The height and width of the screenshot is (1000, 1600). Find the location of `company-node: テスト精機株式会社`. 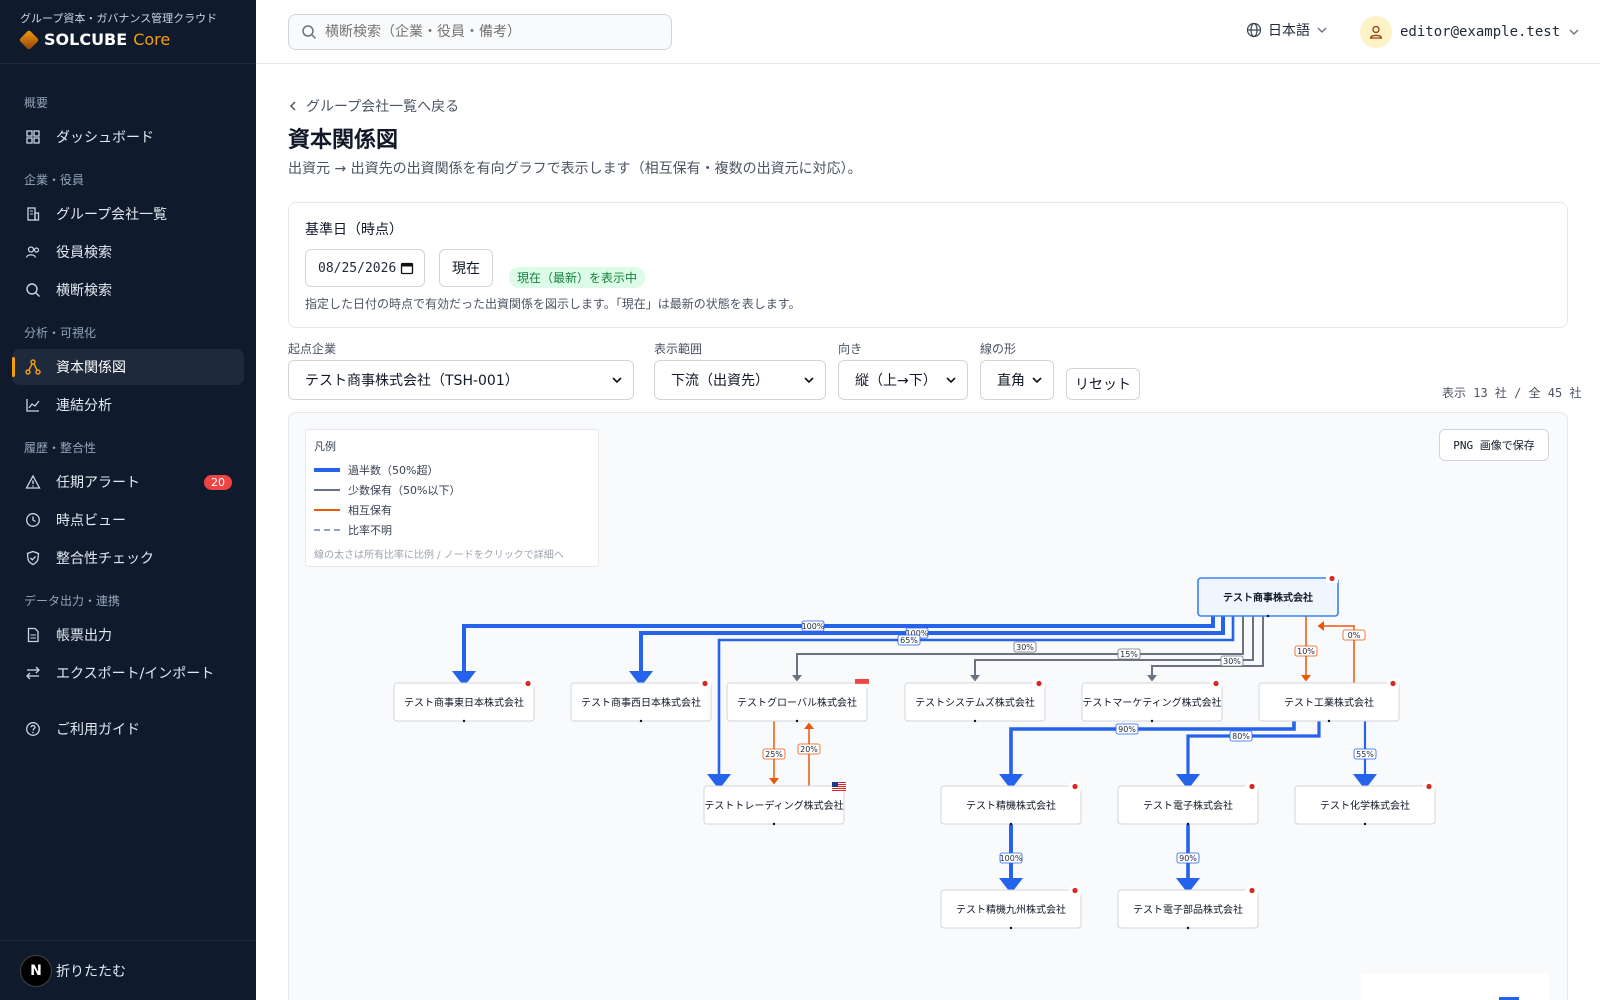

company-node: テスト精機株式会社 is located at coordinates (1011, 804).